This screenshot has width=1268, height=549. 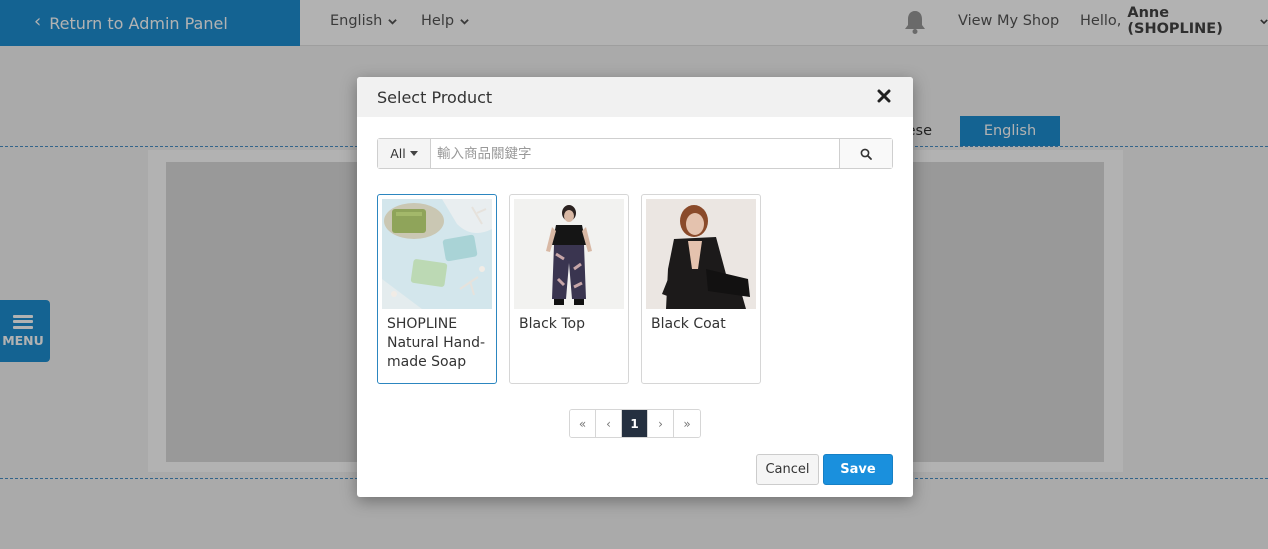 I want to click on pagination-prev: ‹, so click(x=609, y=423).